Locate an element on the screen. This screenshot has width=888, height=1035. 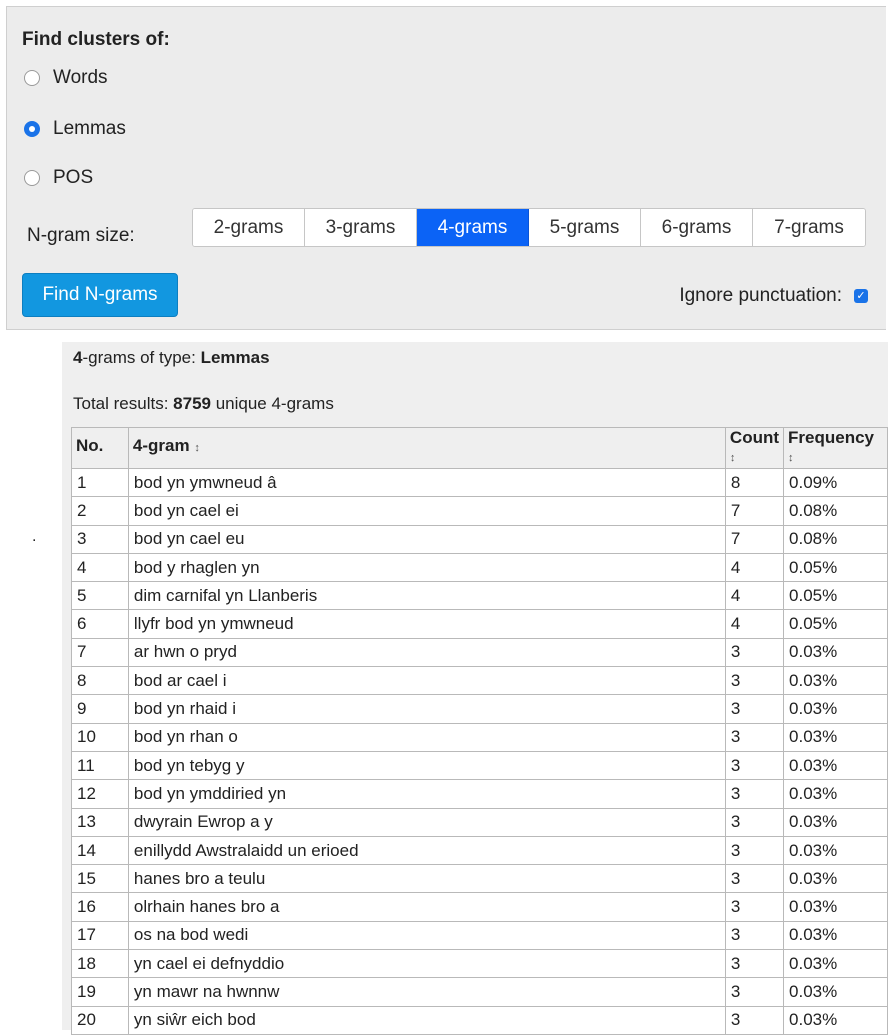
cell-count: 4 is located at coordinates (754, 567).